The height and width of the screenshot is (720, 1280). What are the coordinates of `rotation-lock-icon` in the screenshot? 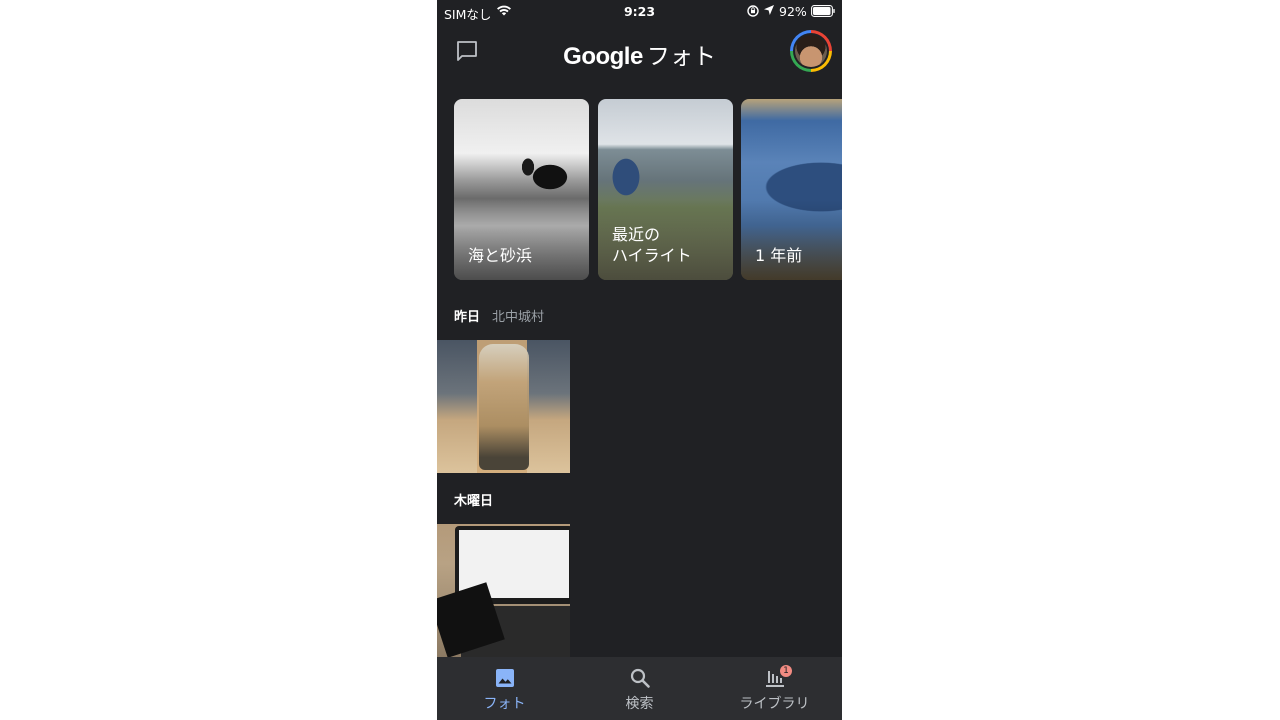 It's located at (753, 11).